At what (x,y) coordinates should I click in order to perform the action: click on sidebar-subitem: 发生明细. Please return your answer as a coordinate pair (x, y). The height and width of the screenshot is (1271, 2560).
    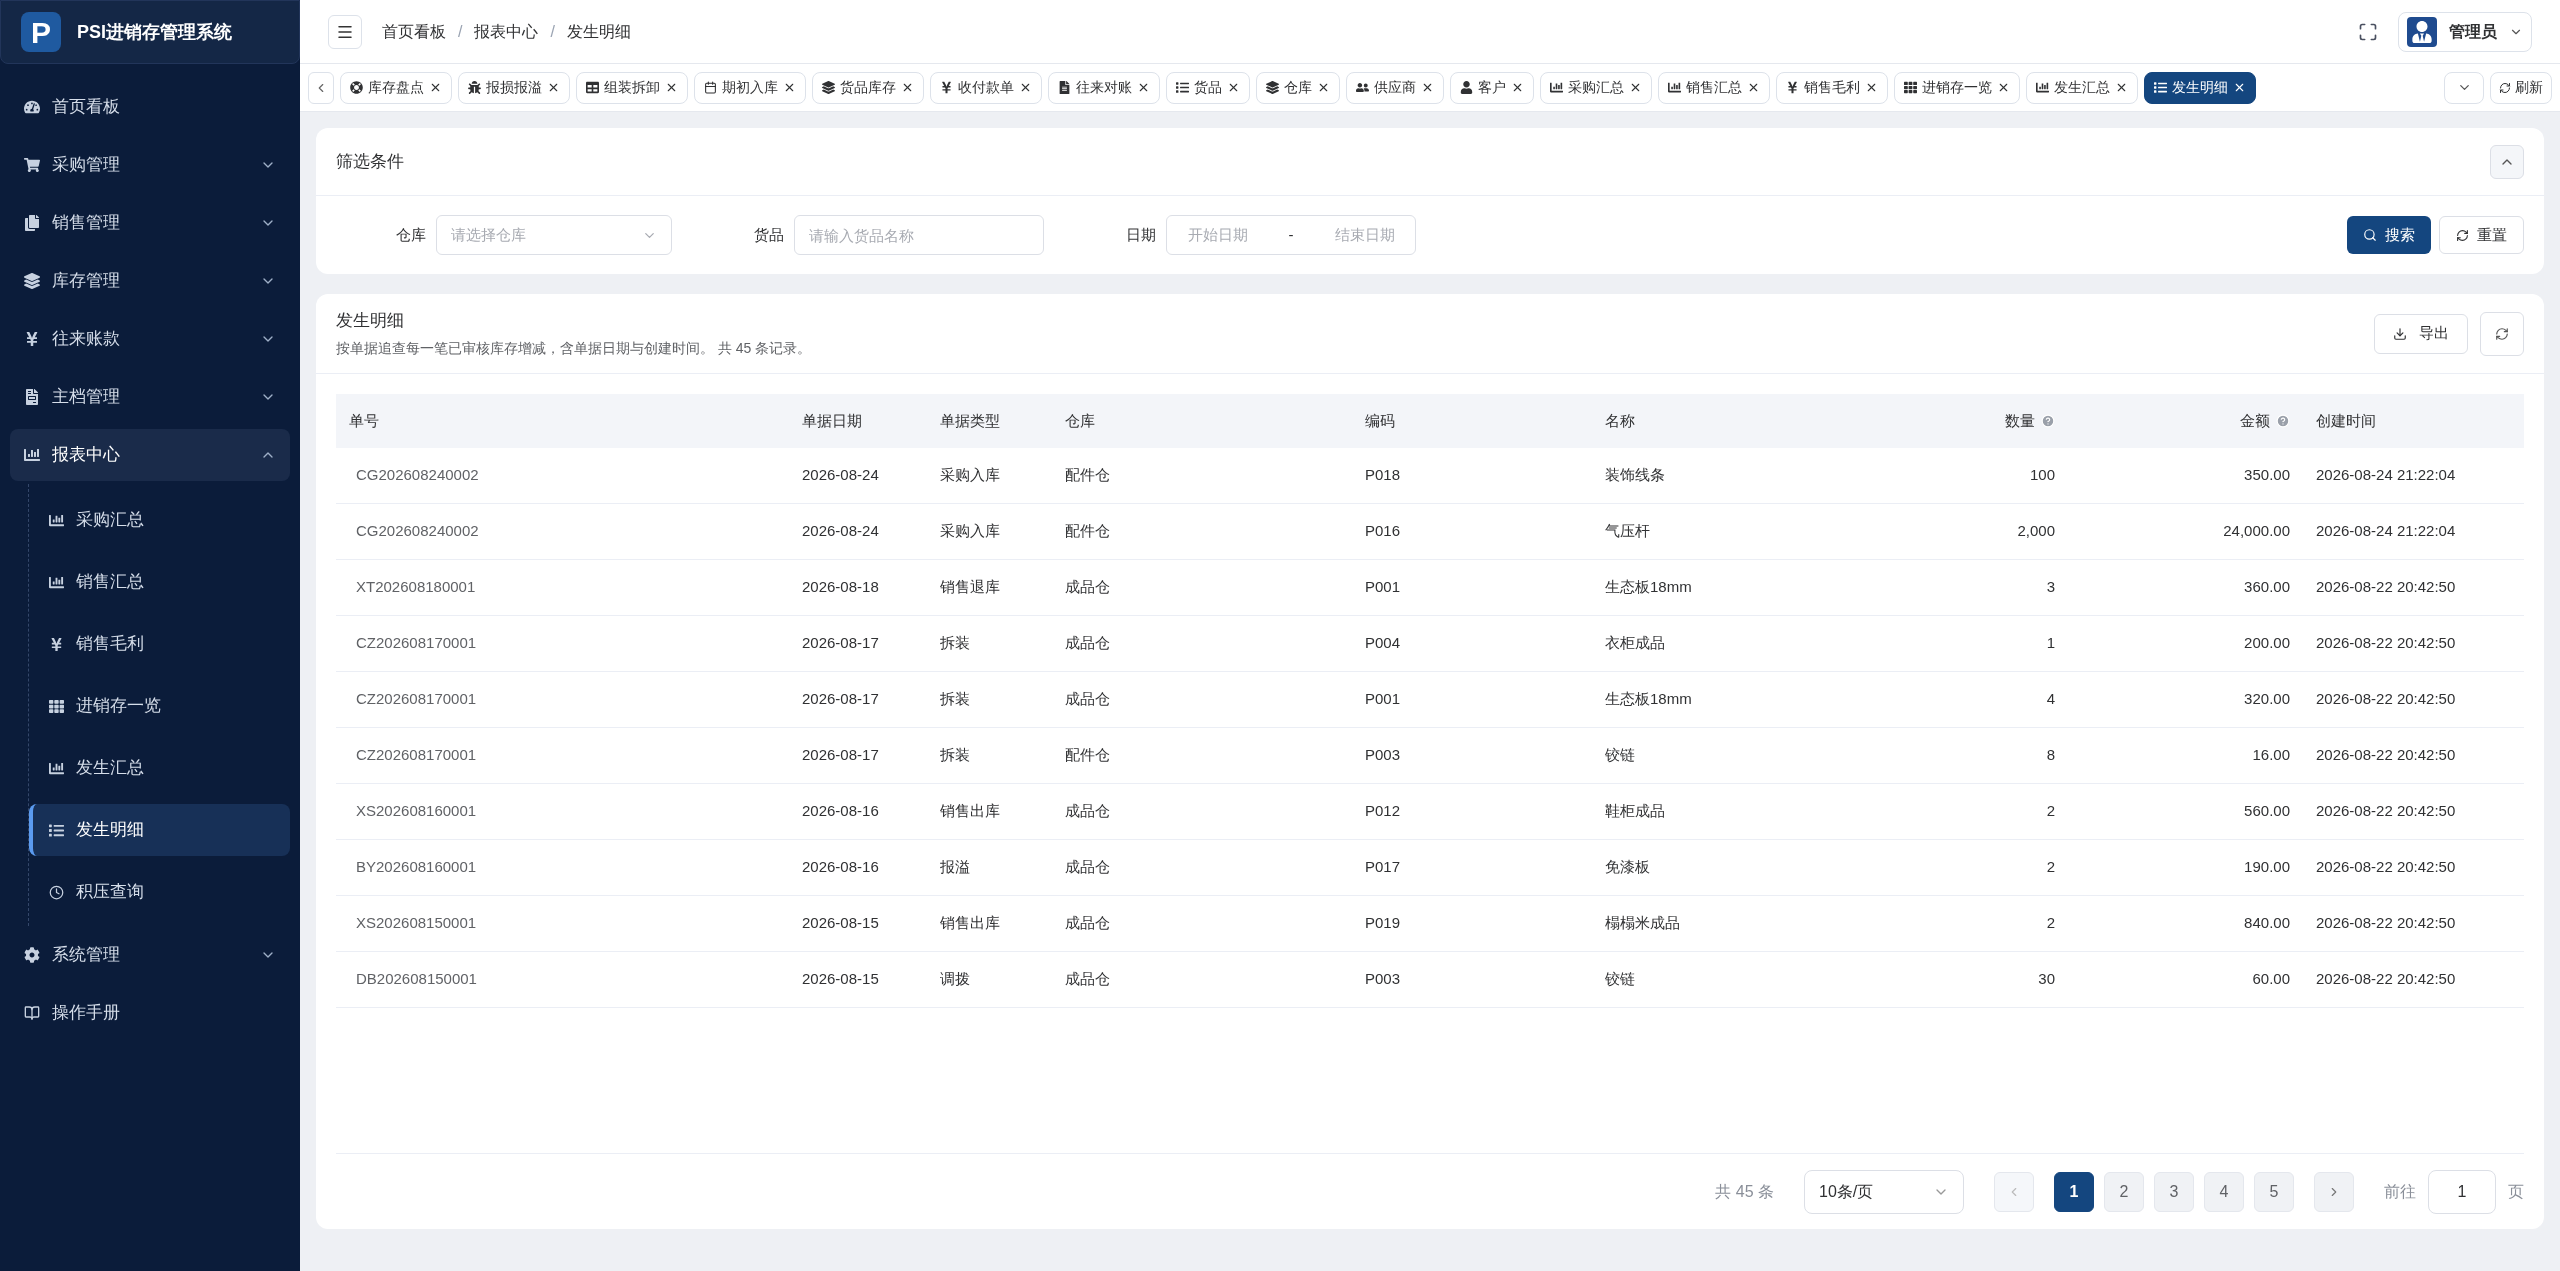
    Looking at the image, I should click on (159, 830).